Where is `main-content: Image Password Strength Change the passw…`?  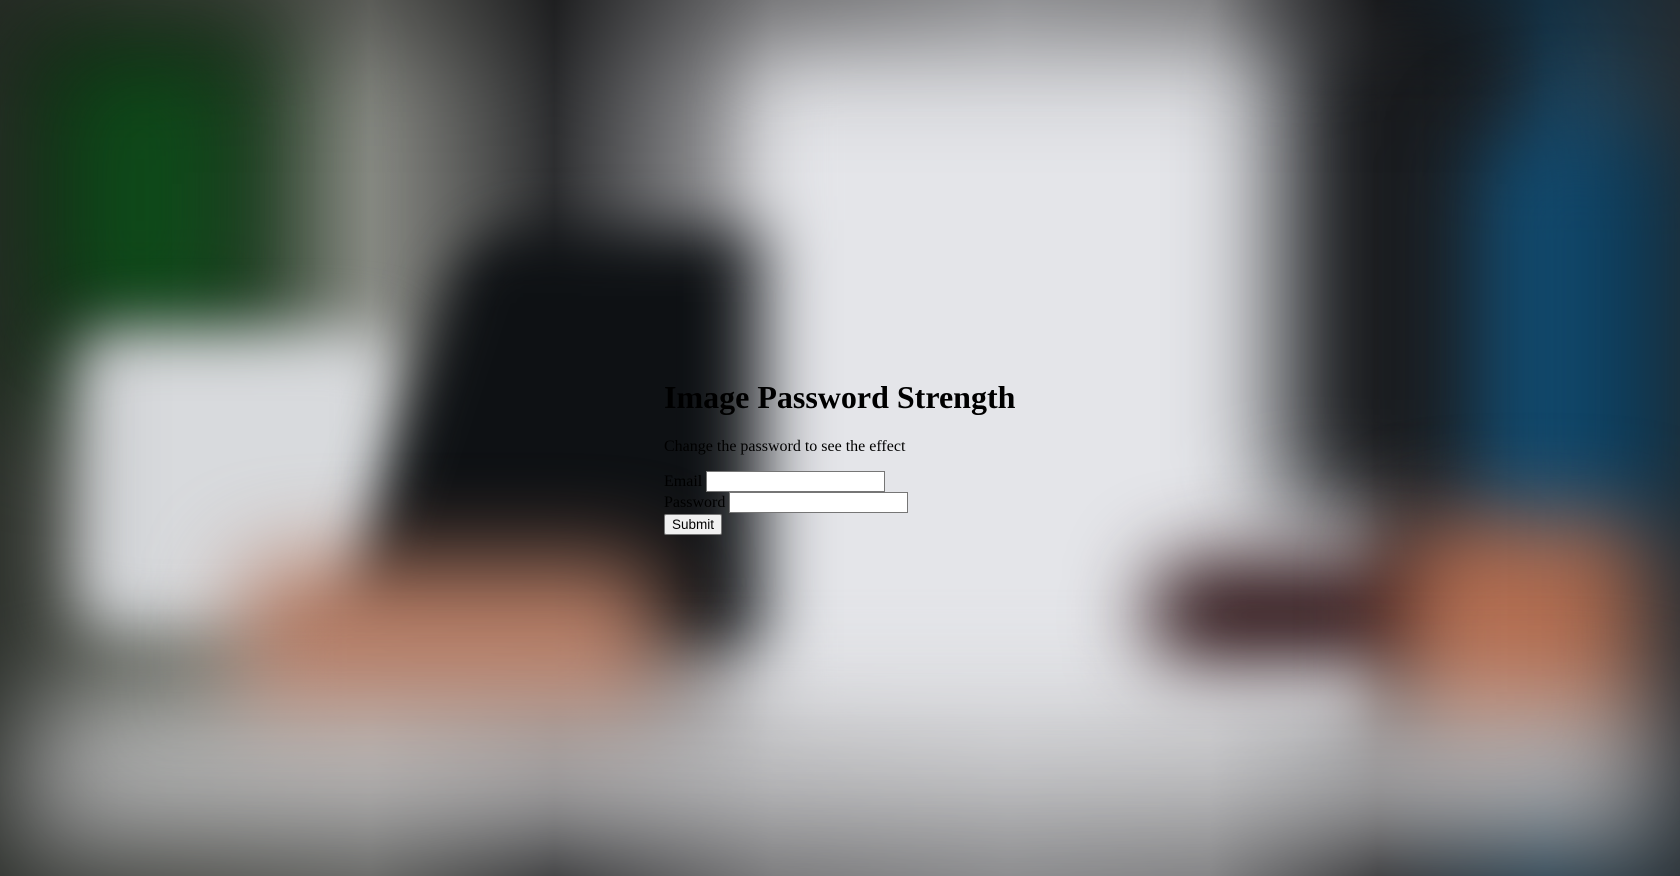 main-content: Image Password Strength Change the passw… is located at coordinates (839, 453).